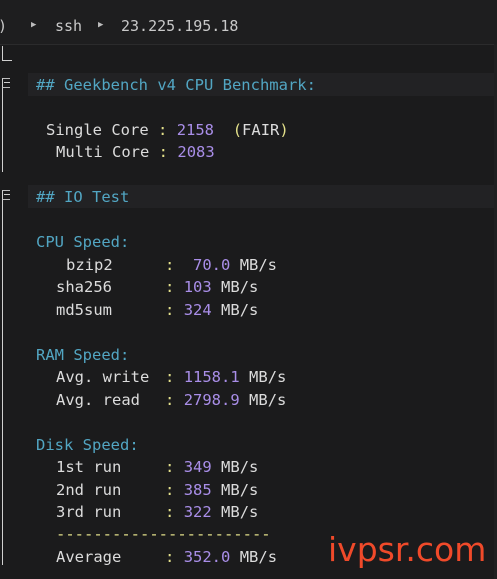 The height and width of the screenshot is (579, 497). I want to click on sha256-label: sha256, so click(84, 287).